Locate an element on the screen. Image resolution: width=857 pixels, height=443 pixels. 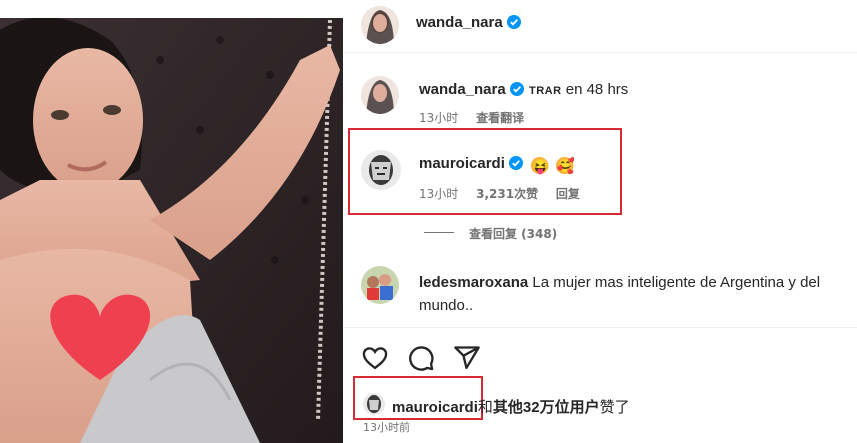
comment-username-link: mauroicardi 😝 🥰 is located at coordinates (497, 165).